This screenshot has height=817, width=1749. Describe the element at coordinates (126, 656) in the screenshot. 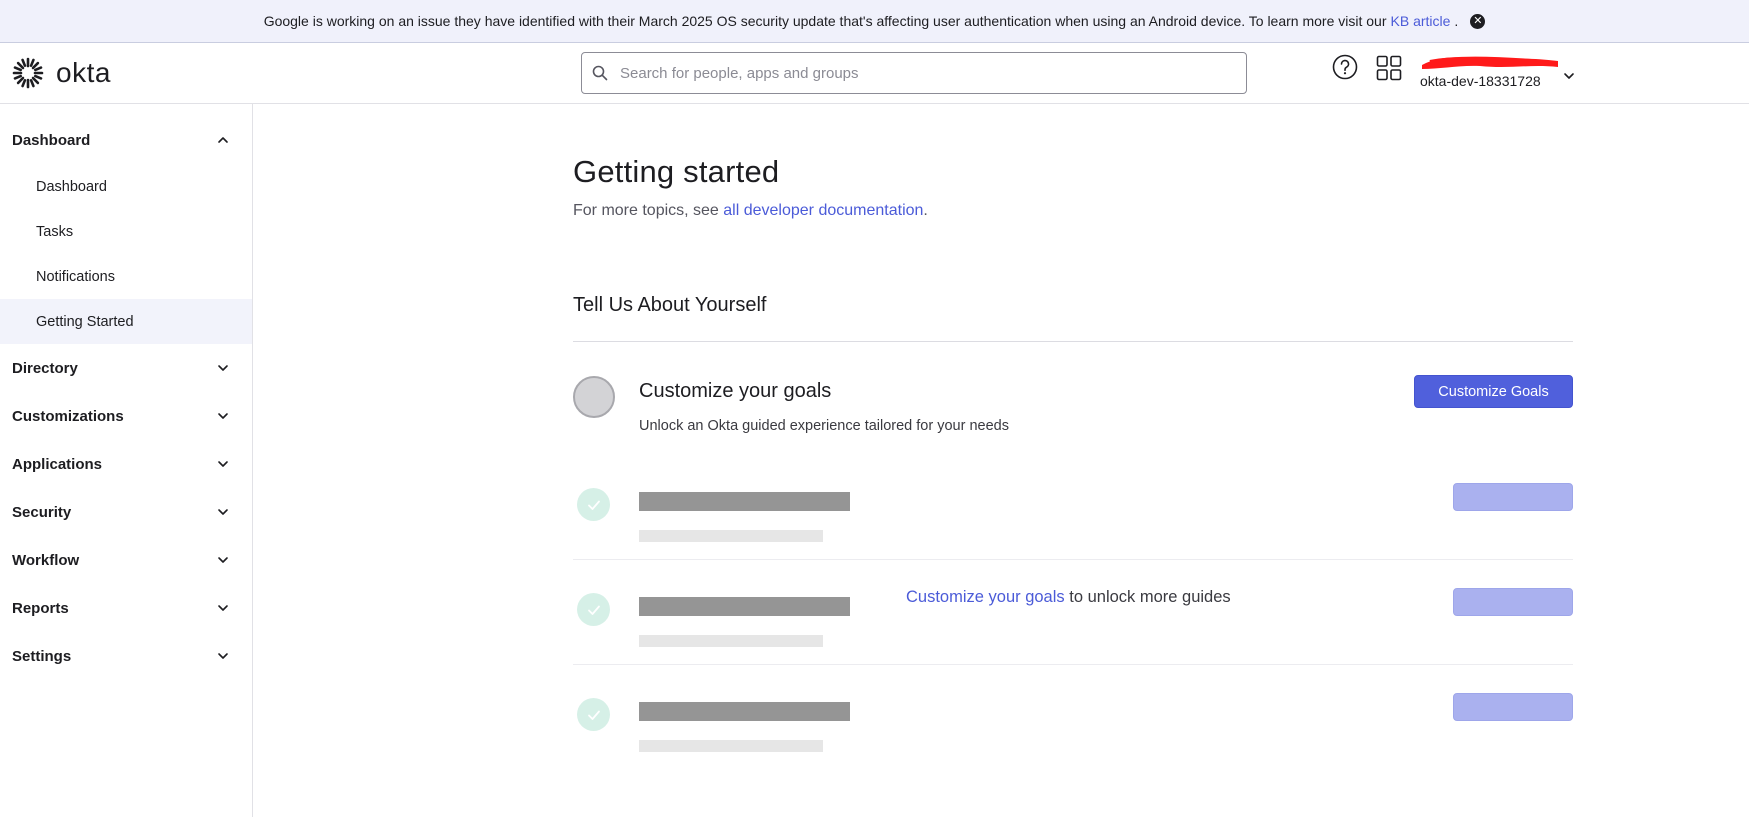

I see `sidebar-section-settings: Settings` at that location.